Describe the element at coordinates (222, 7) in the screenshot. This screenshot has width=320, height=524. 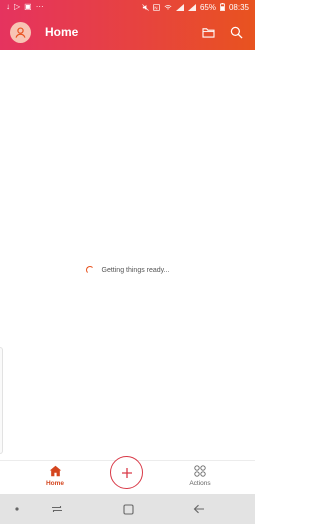
I see `battery-icon` at that location.